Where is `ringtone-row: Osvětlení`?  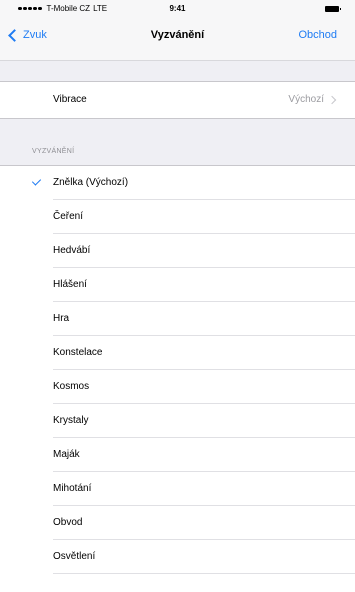
ringtone-row: Osvětlení is located at coordinates (177, 557).